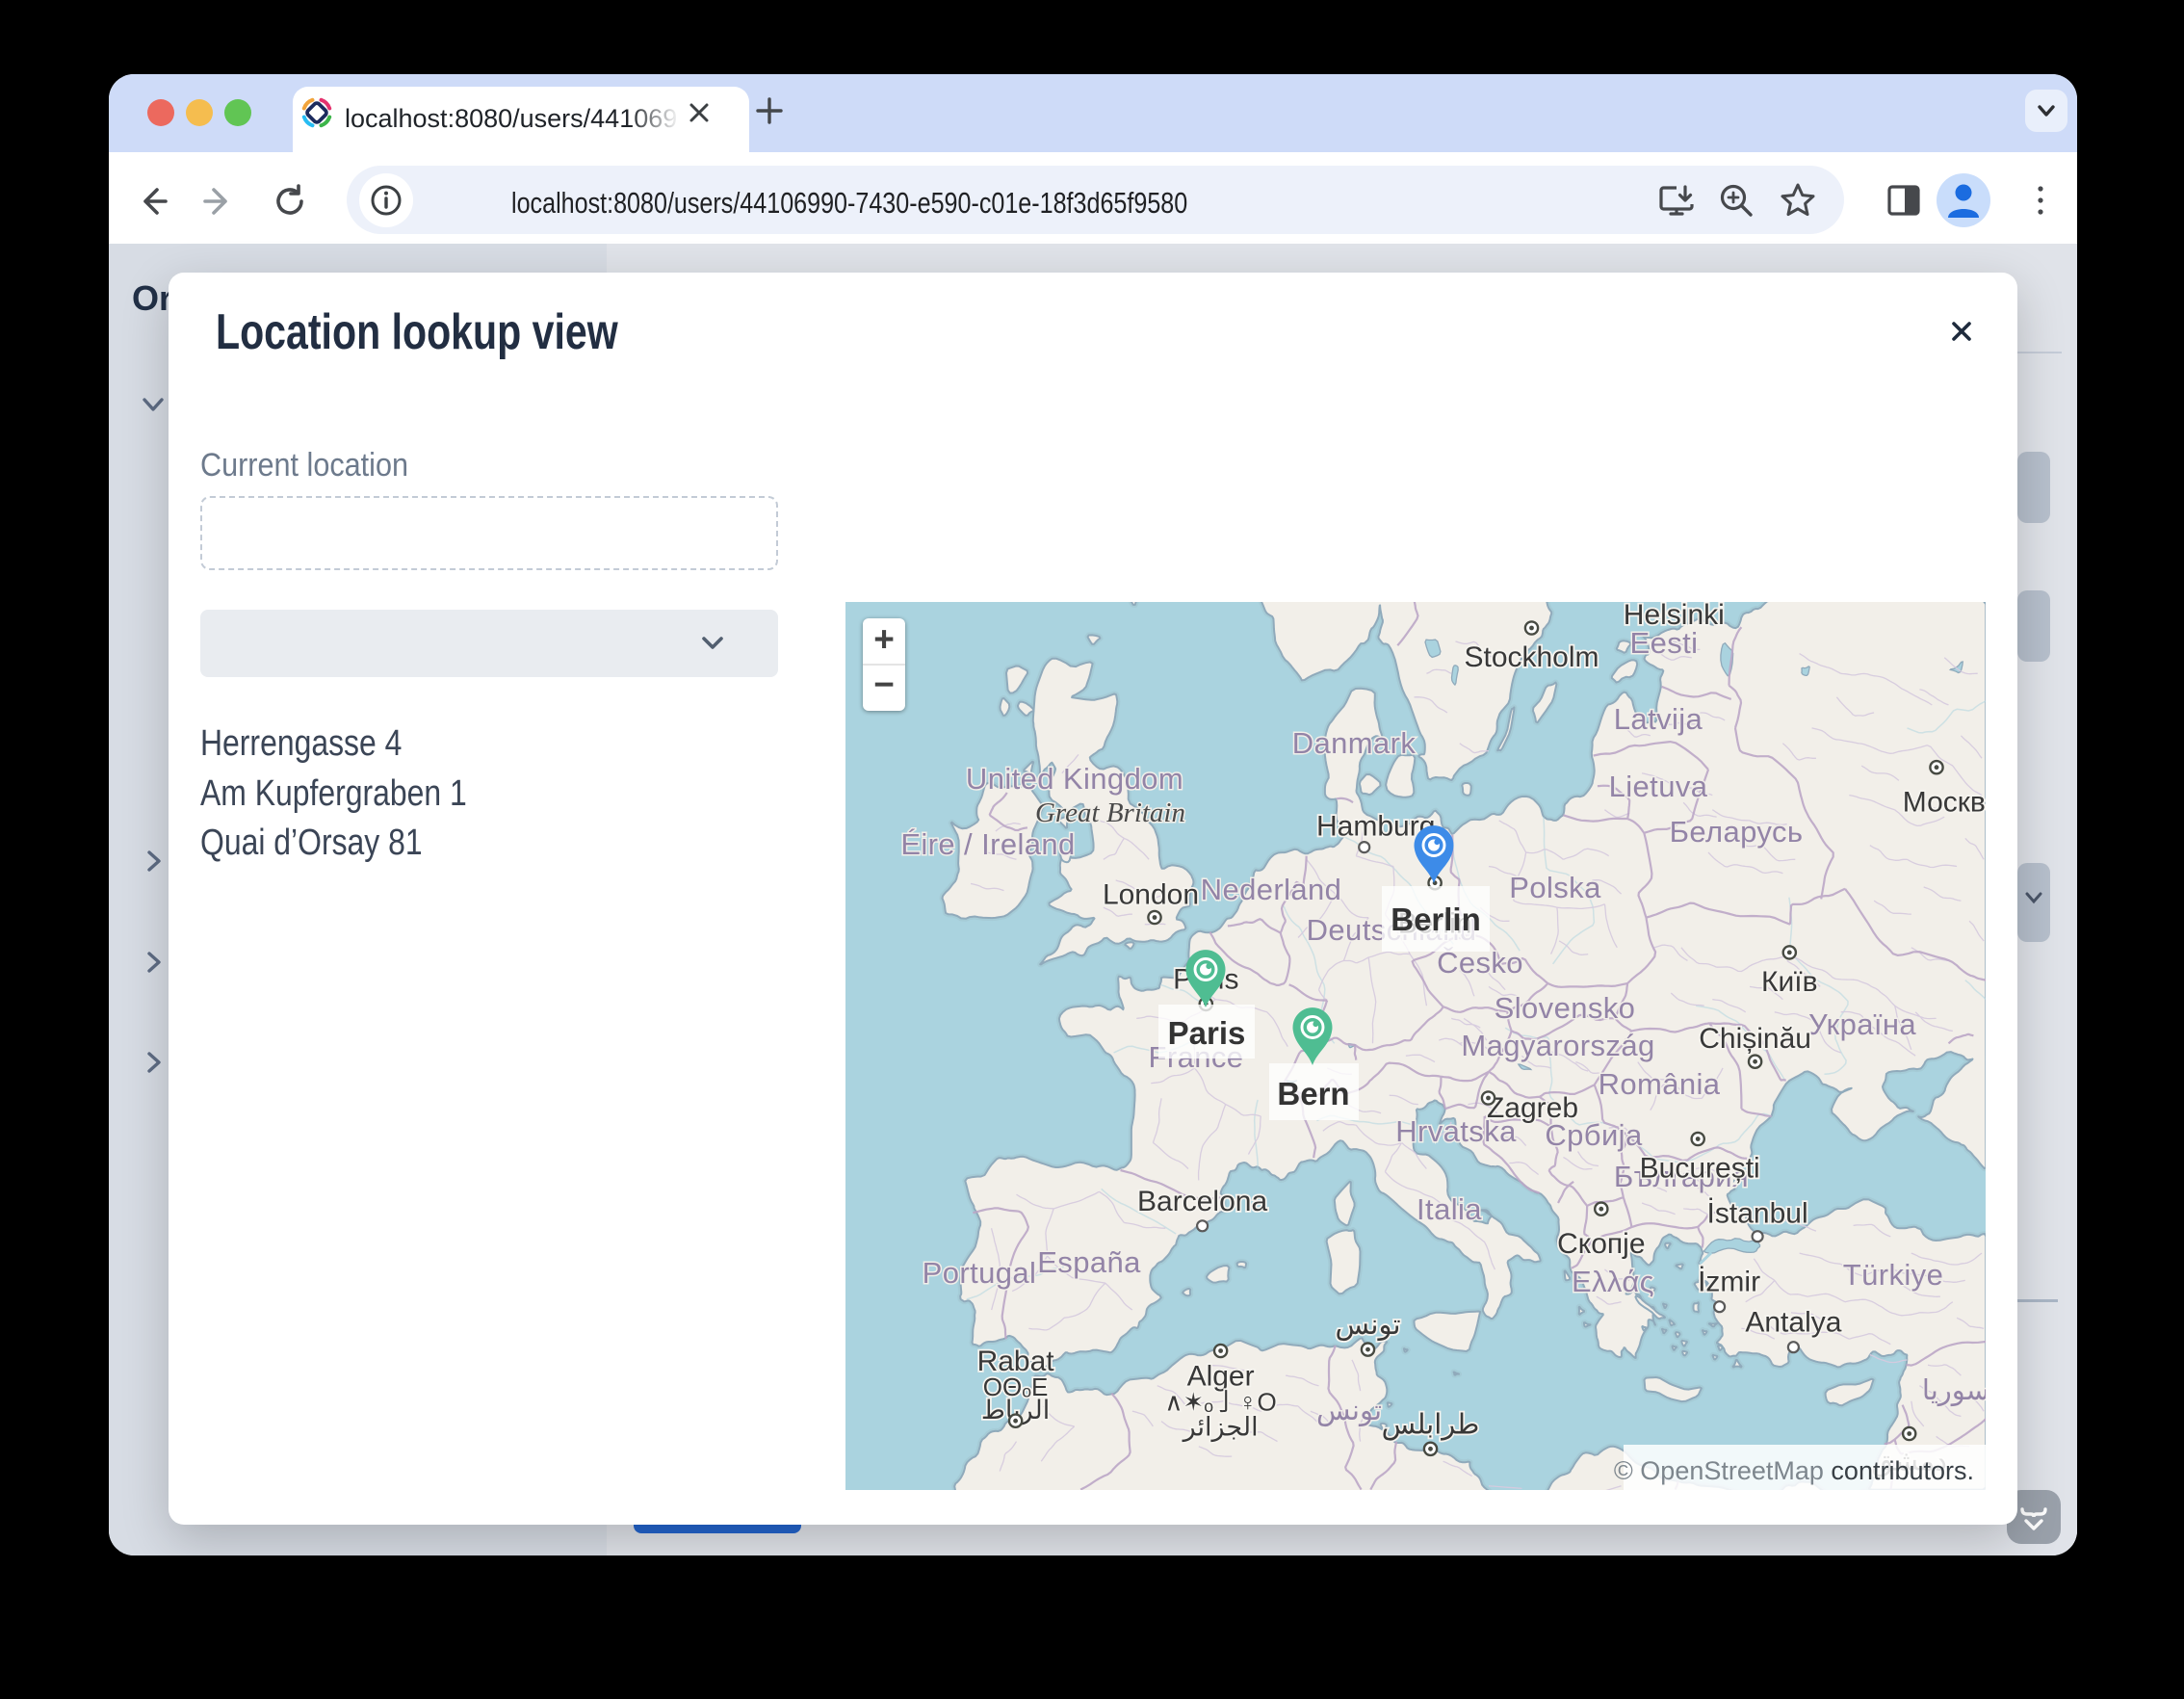  What do you see at coordinates (1207, 1033) in the screenshot?
I see `svg-text: Paris` at bounding box center [1207, 1033].